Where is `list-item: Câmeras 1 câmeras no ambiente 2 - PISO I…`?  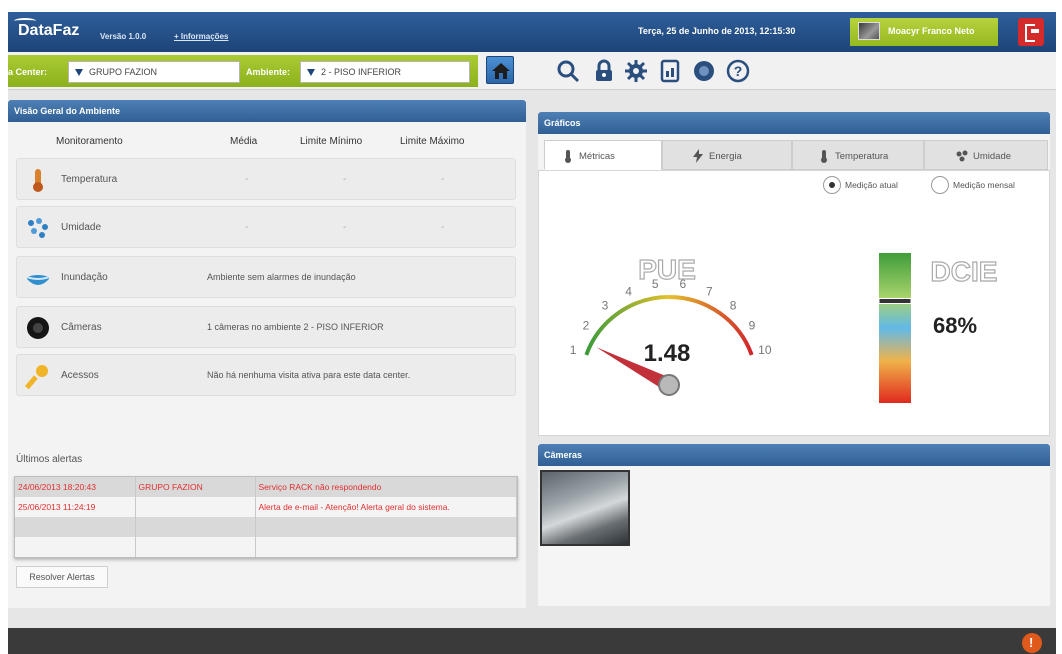
list-item: Câmeras 1 câmeras no ambiente 2 - PISO I… is located at coordinates (266, 327).